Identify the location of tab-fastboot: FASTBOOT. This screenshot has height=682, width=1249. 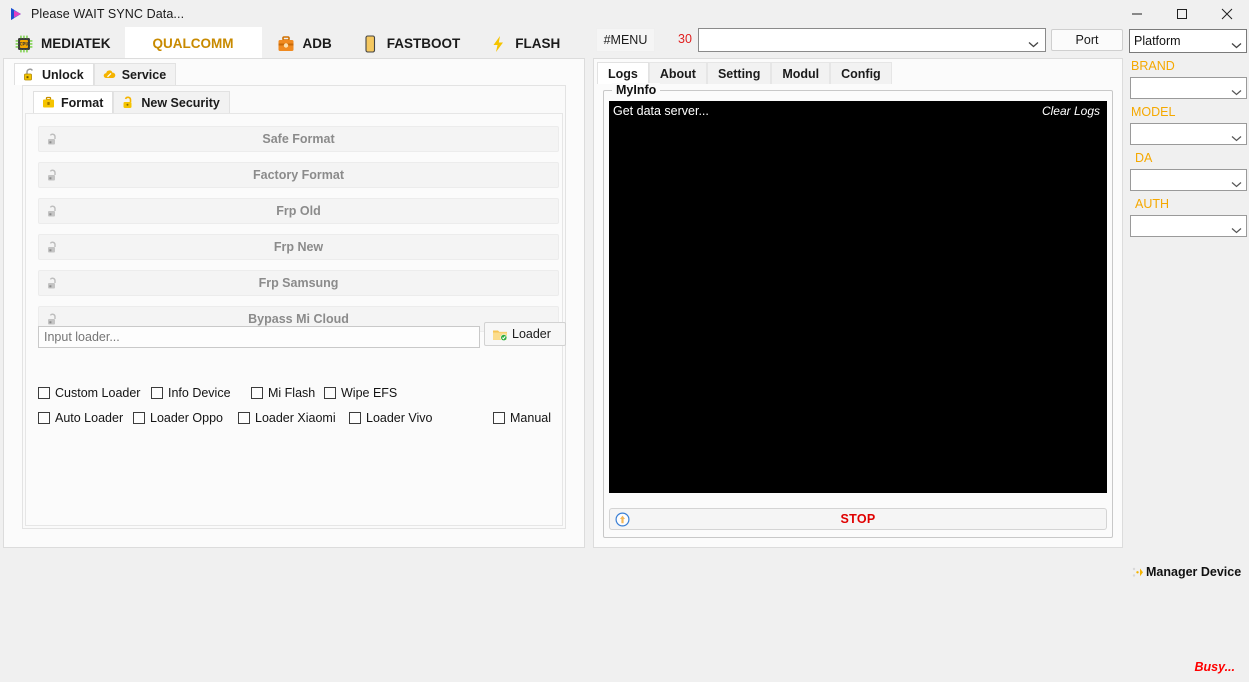
(410, 43).